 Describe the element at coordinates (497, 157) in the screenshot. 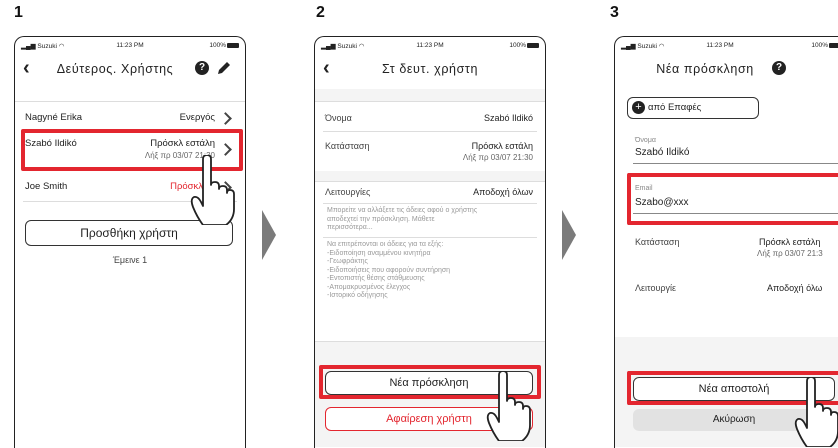

I see `invite-expiry: Λήξ πρ 03/07 21:30` at that location.